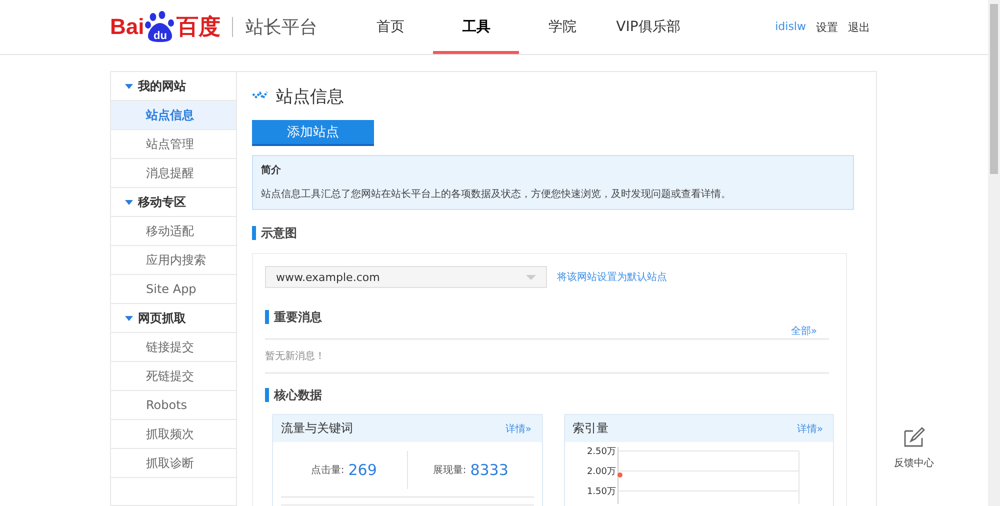 The height and width of the screenshot is (506, 1000). I want to click on sidebar-item: 应用内搜索, so click(173, 260).